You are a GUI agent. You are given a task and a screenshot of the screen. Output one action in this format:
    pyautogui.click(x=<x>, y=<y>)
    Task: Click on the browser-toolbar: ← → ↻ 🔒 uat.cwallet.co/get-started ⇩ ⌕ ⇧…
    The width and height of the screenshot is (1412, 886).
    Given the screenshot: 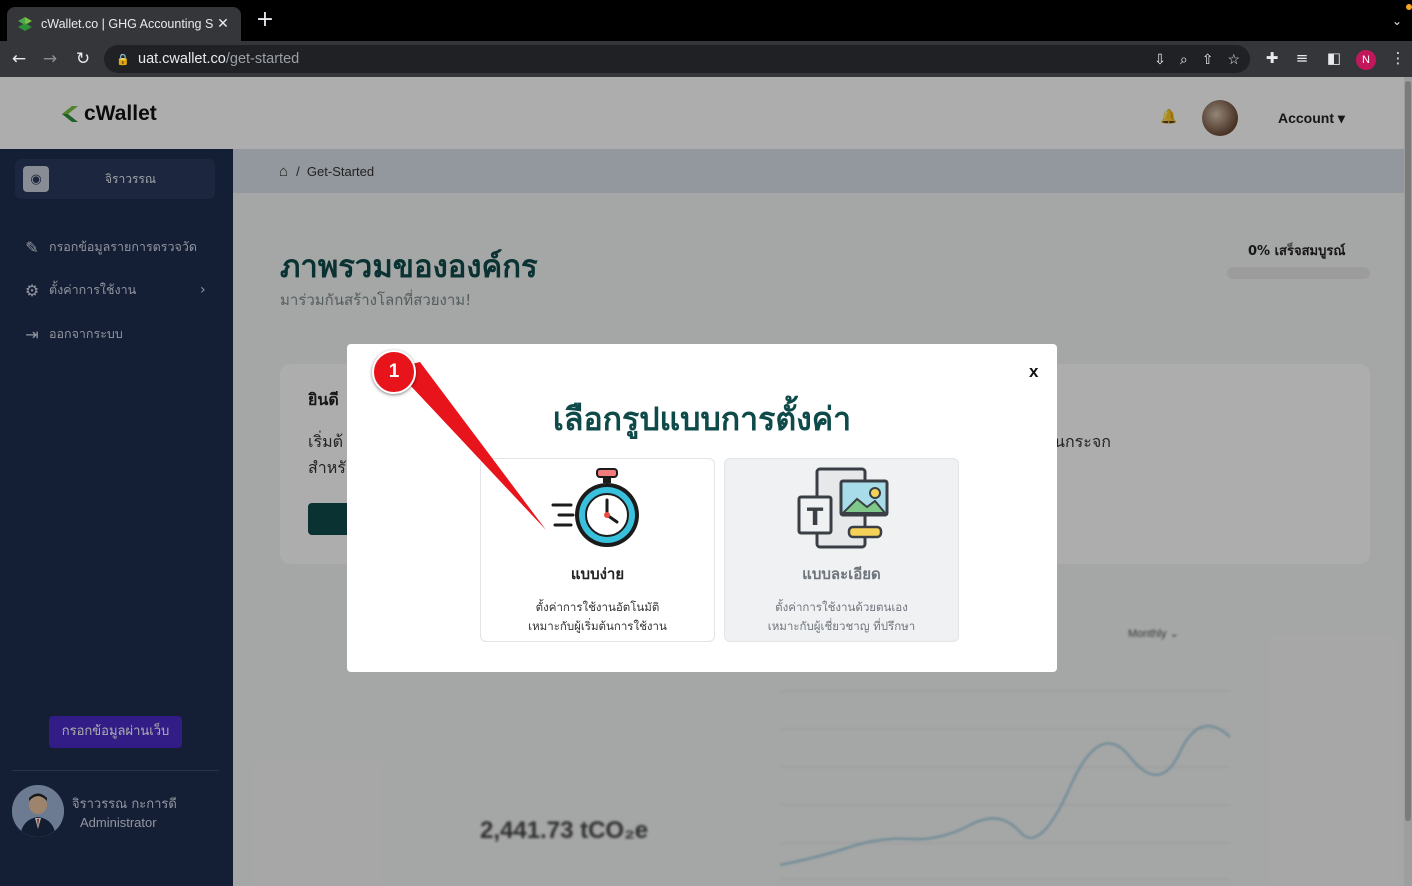 What is the action you would take?
    pyautogui.click(x=706, y=59)
    